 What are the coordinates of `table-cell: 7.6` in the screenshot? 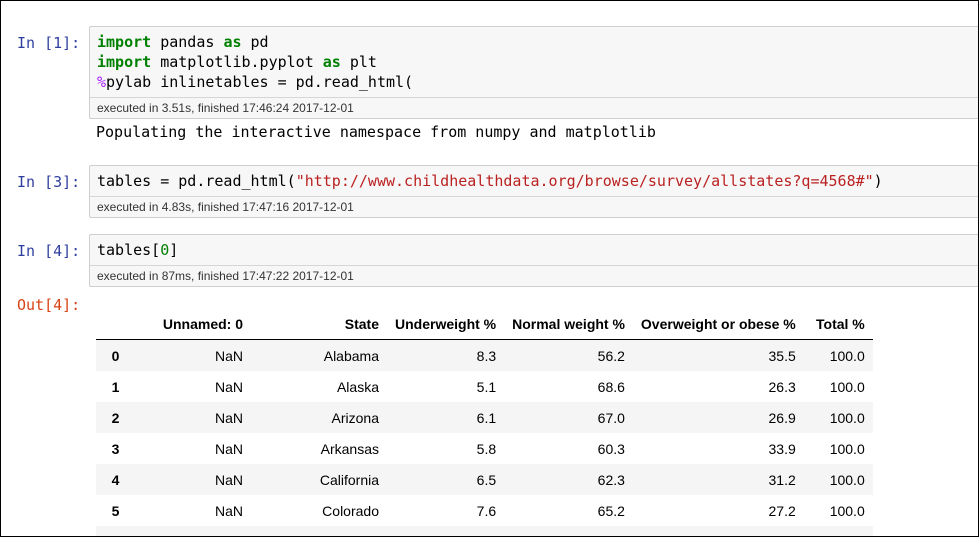 It's located at (486, 510).